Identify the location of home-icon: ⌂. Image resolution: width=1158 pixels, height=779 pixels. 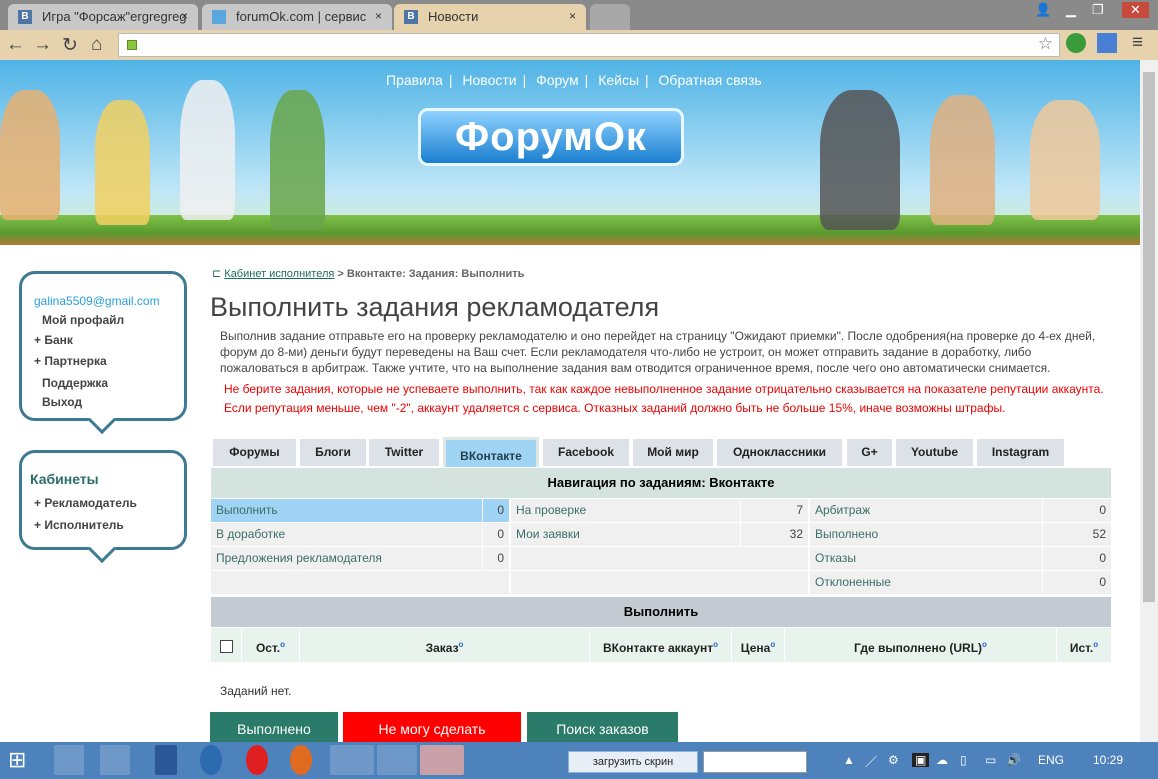
(96, 45).